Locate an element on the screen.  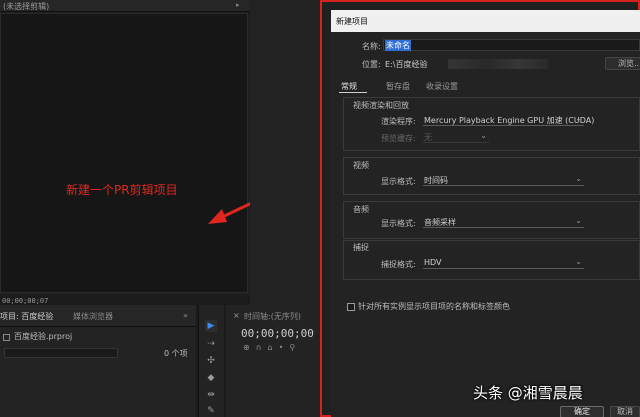
tab-project: 项目: 百度经验 is located at coordinates (26, 316).